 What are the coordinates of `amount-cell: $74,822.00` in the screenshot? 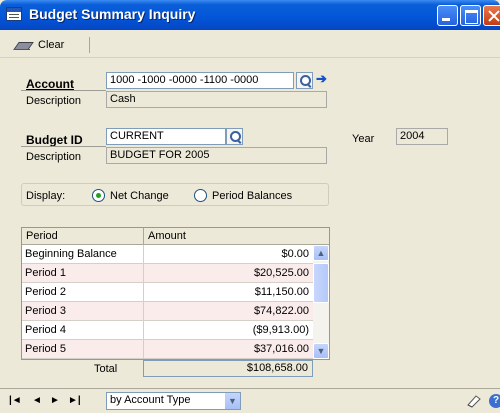 It's located at (281, 311).